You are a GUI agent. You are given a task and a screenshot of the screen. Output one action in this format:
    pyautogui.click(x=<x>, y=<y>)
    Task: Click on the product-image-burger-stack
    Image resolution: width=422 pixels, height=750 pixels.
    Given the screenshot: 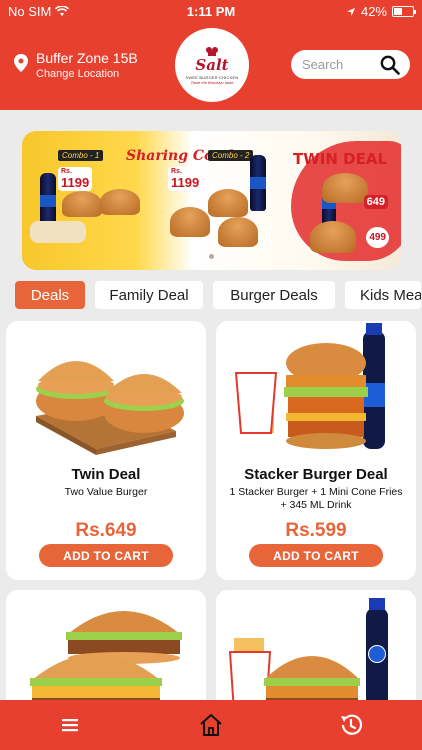 What is the action you would take?
    pyautogui.click(x=106, y=660)
    